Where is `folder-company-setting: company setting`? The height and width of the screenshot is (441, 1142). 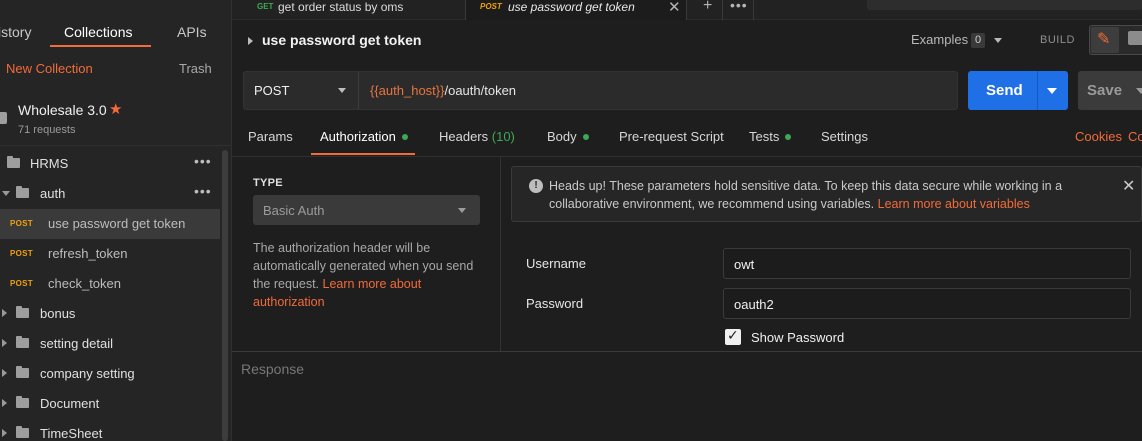 folder-company-setting: company setting is located at coordinates (110, 374).